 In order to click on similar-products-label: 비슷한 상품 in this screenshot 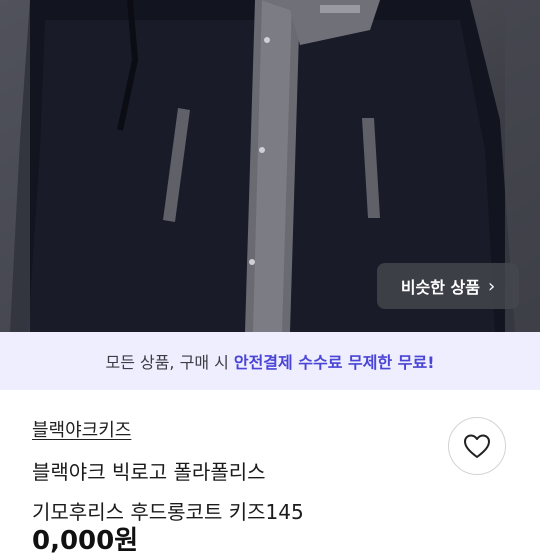, I will do `click(440, 287)`.